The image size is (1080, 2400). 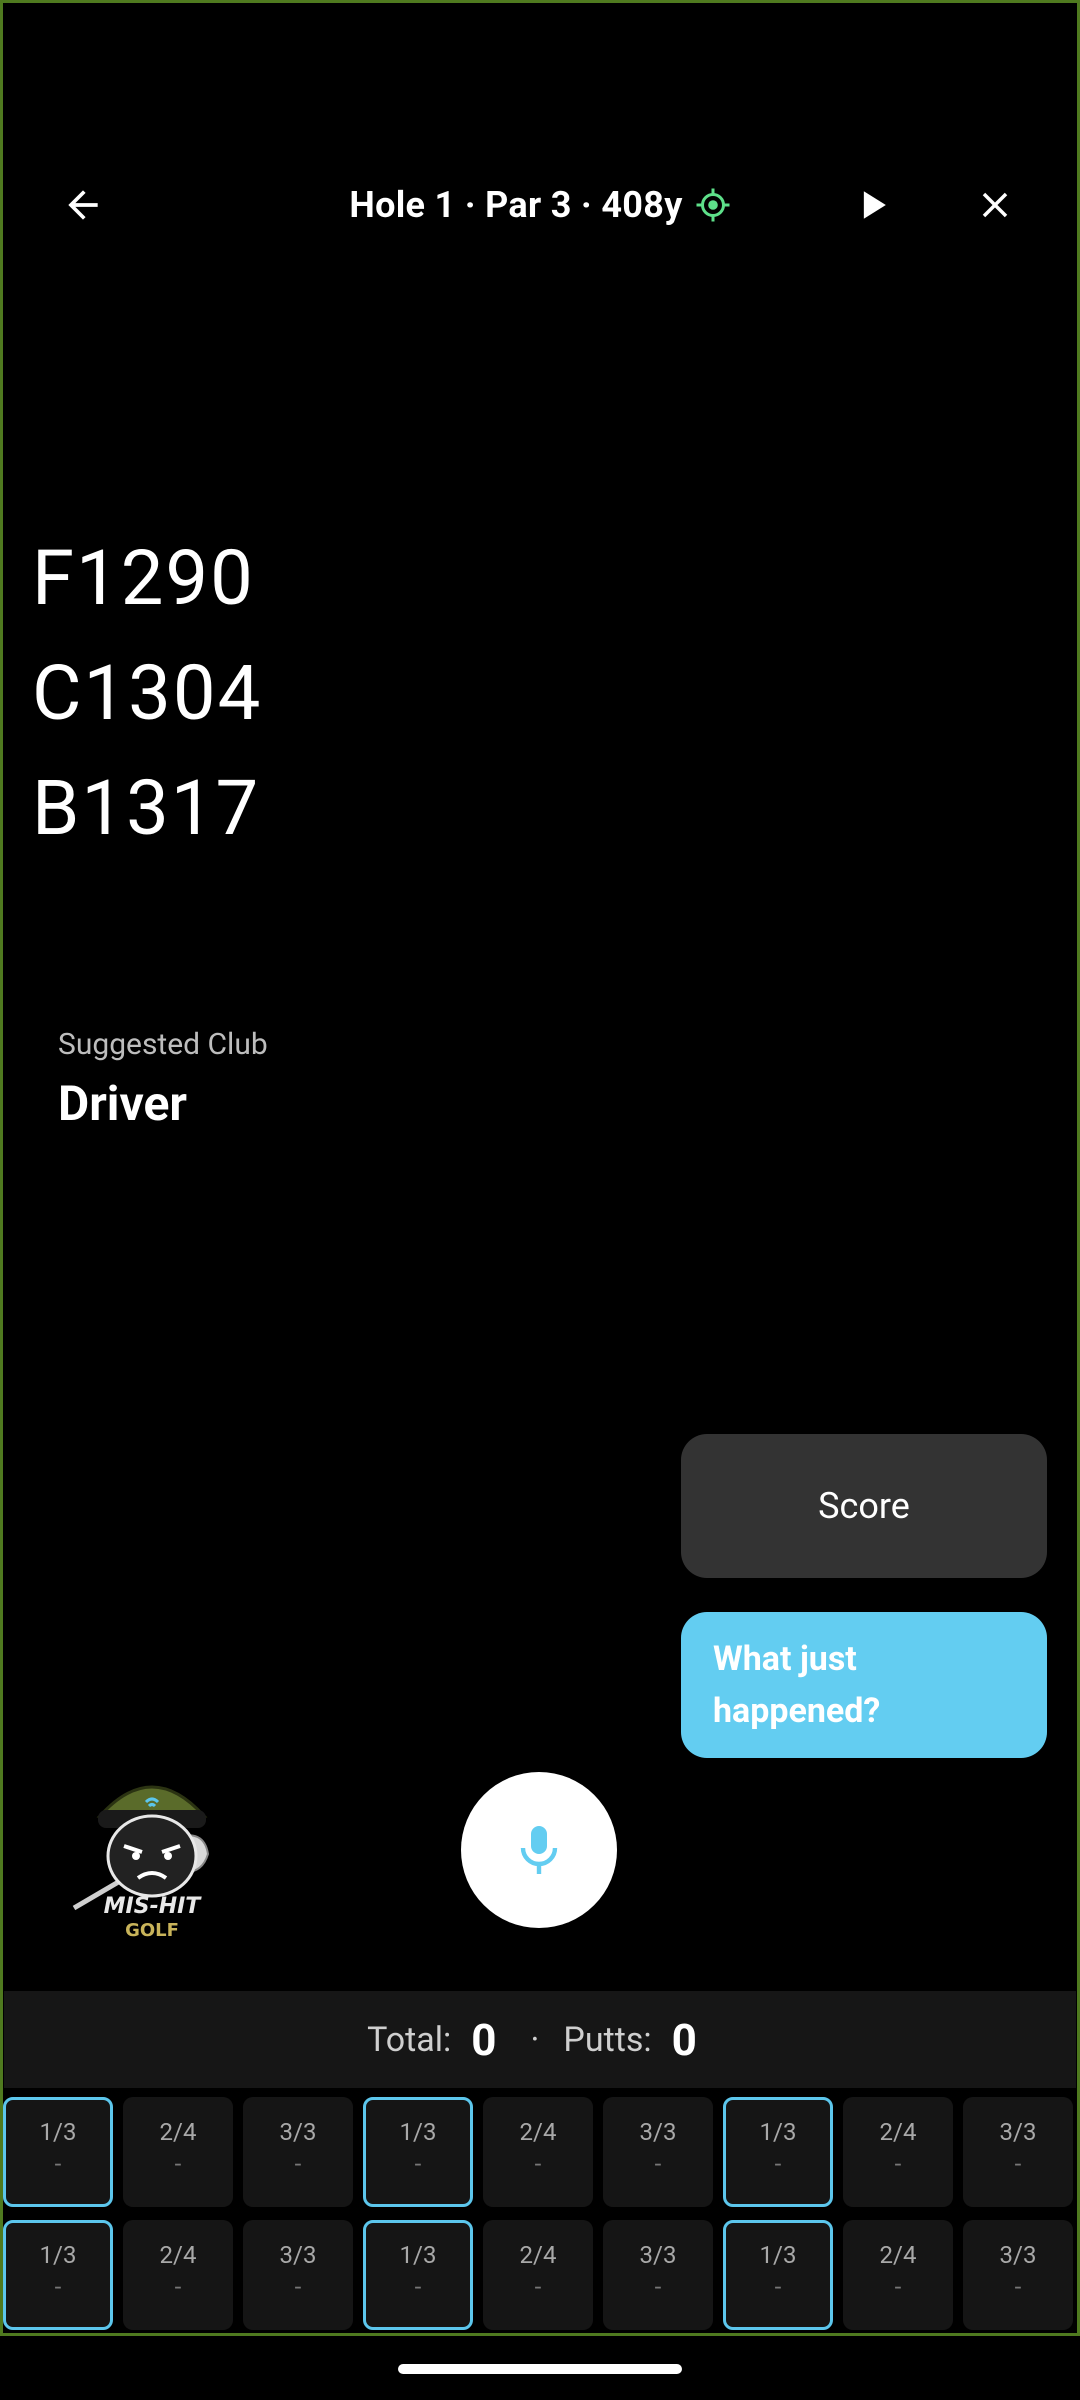 I want to click on hole-grid-row-1: 1/3 - 2/4 - 3/3 - 1/3 - 2/4 - 3/3 - 1/3 - 2/4 - 3/3 -, so click(x=540, y=2154).